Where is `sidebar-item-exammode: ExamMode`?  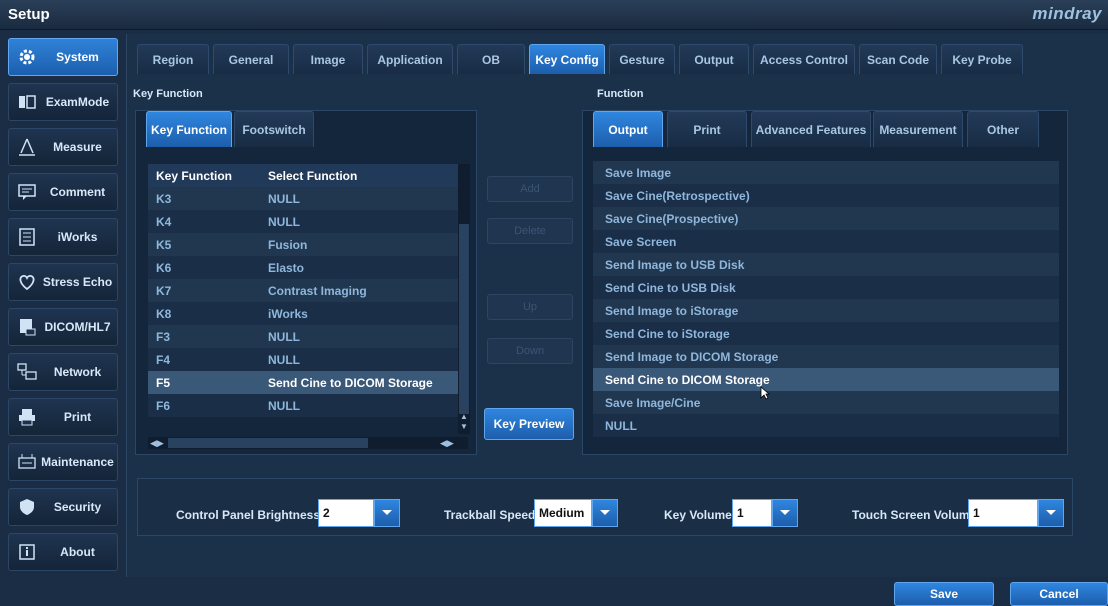
sidebar-item-exammode: ExamMode is located at coordinates (63, 102).